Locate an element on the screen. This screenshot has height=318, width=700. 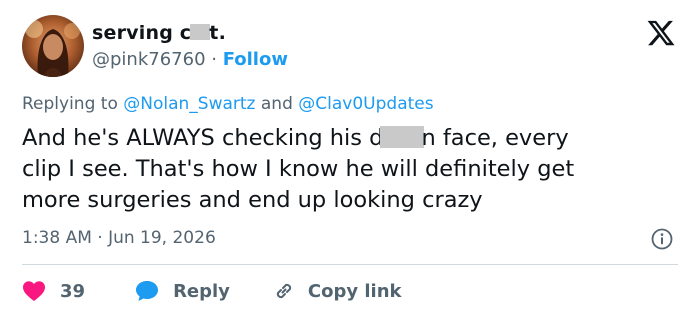
divider is located at coordinates (350, 264).